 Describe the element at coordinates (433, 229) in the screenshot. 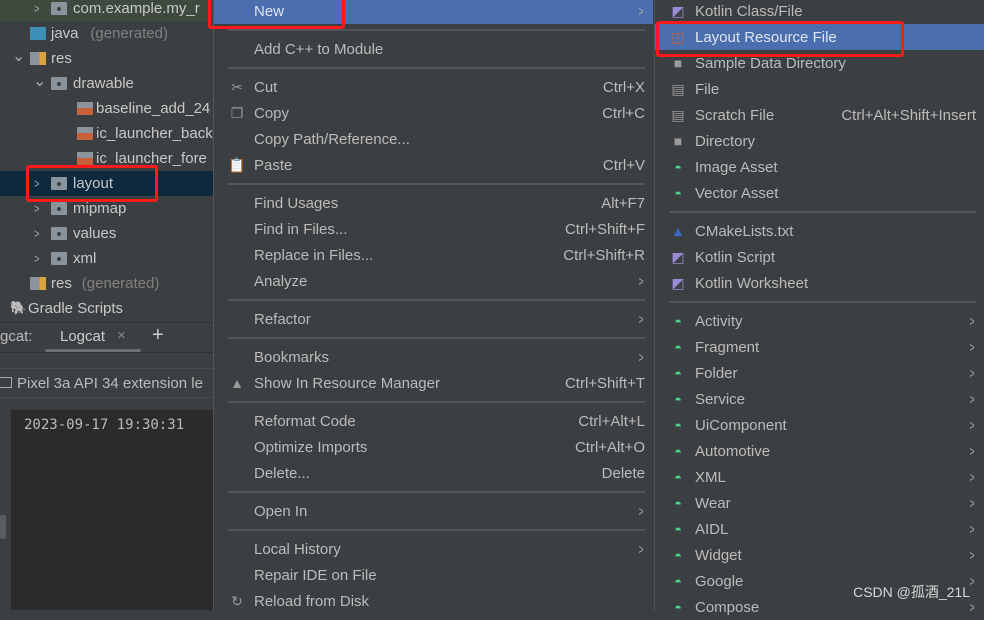

I see `menu-item-find-in-files: Find in Files... Ctrl+Shift+F` at that location.